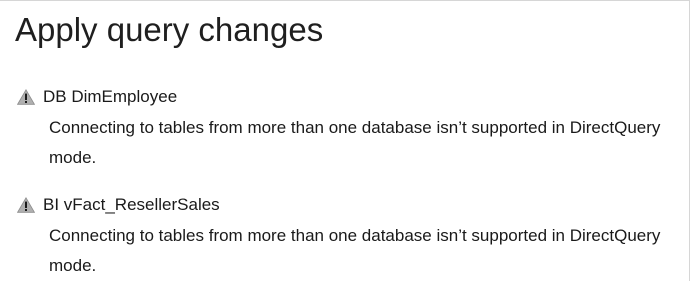 The width and height of the screenshot is (690, 281). What do you see at coordinates (110, 96) in the screenshot?
I see `warning-item-name: DB DimEmployee` at bounding box center [110, 96].